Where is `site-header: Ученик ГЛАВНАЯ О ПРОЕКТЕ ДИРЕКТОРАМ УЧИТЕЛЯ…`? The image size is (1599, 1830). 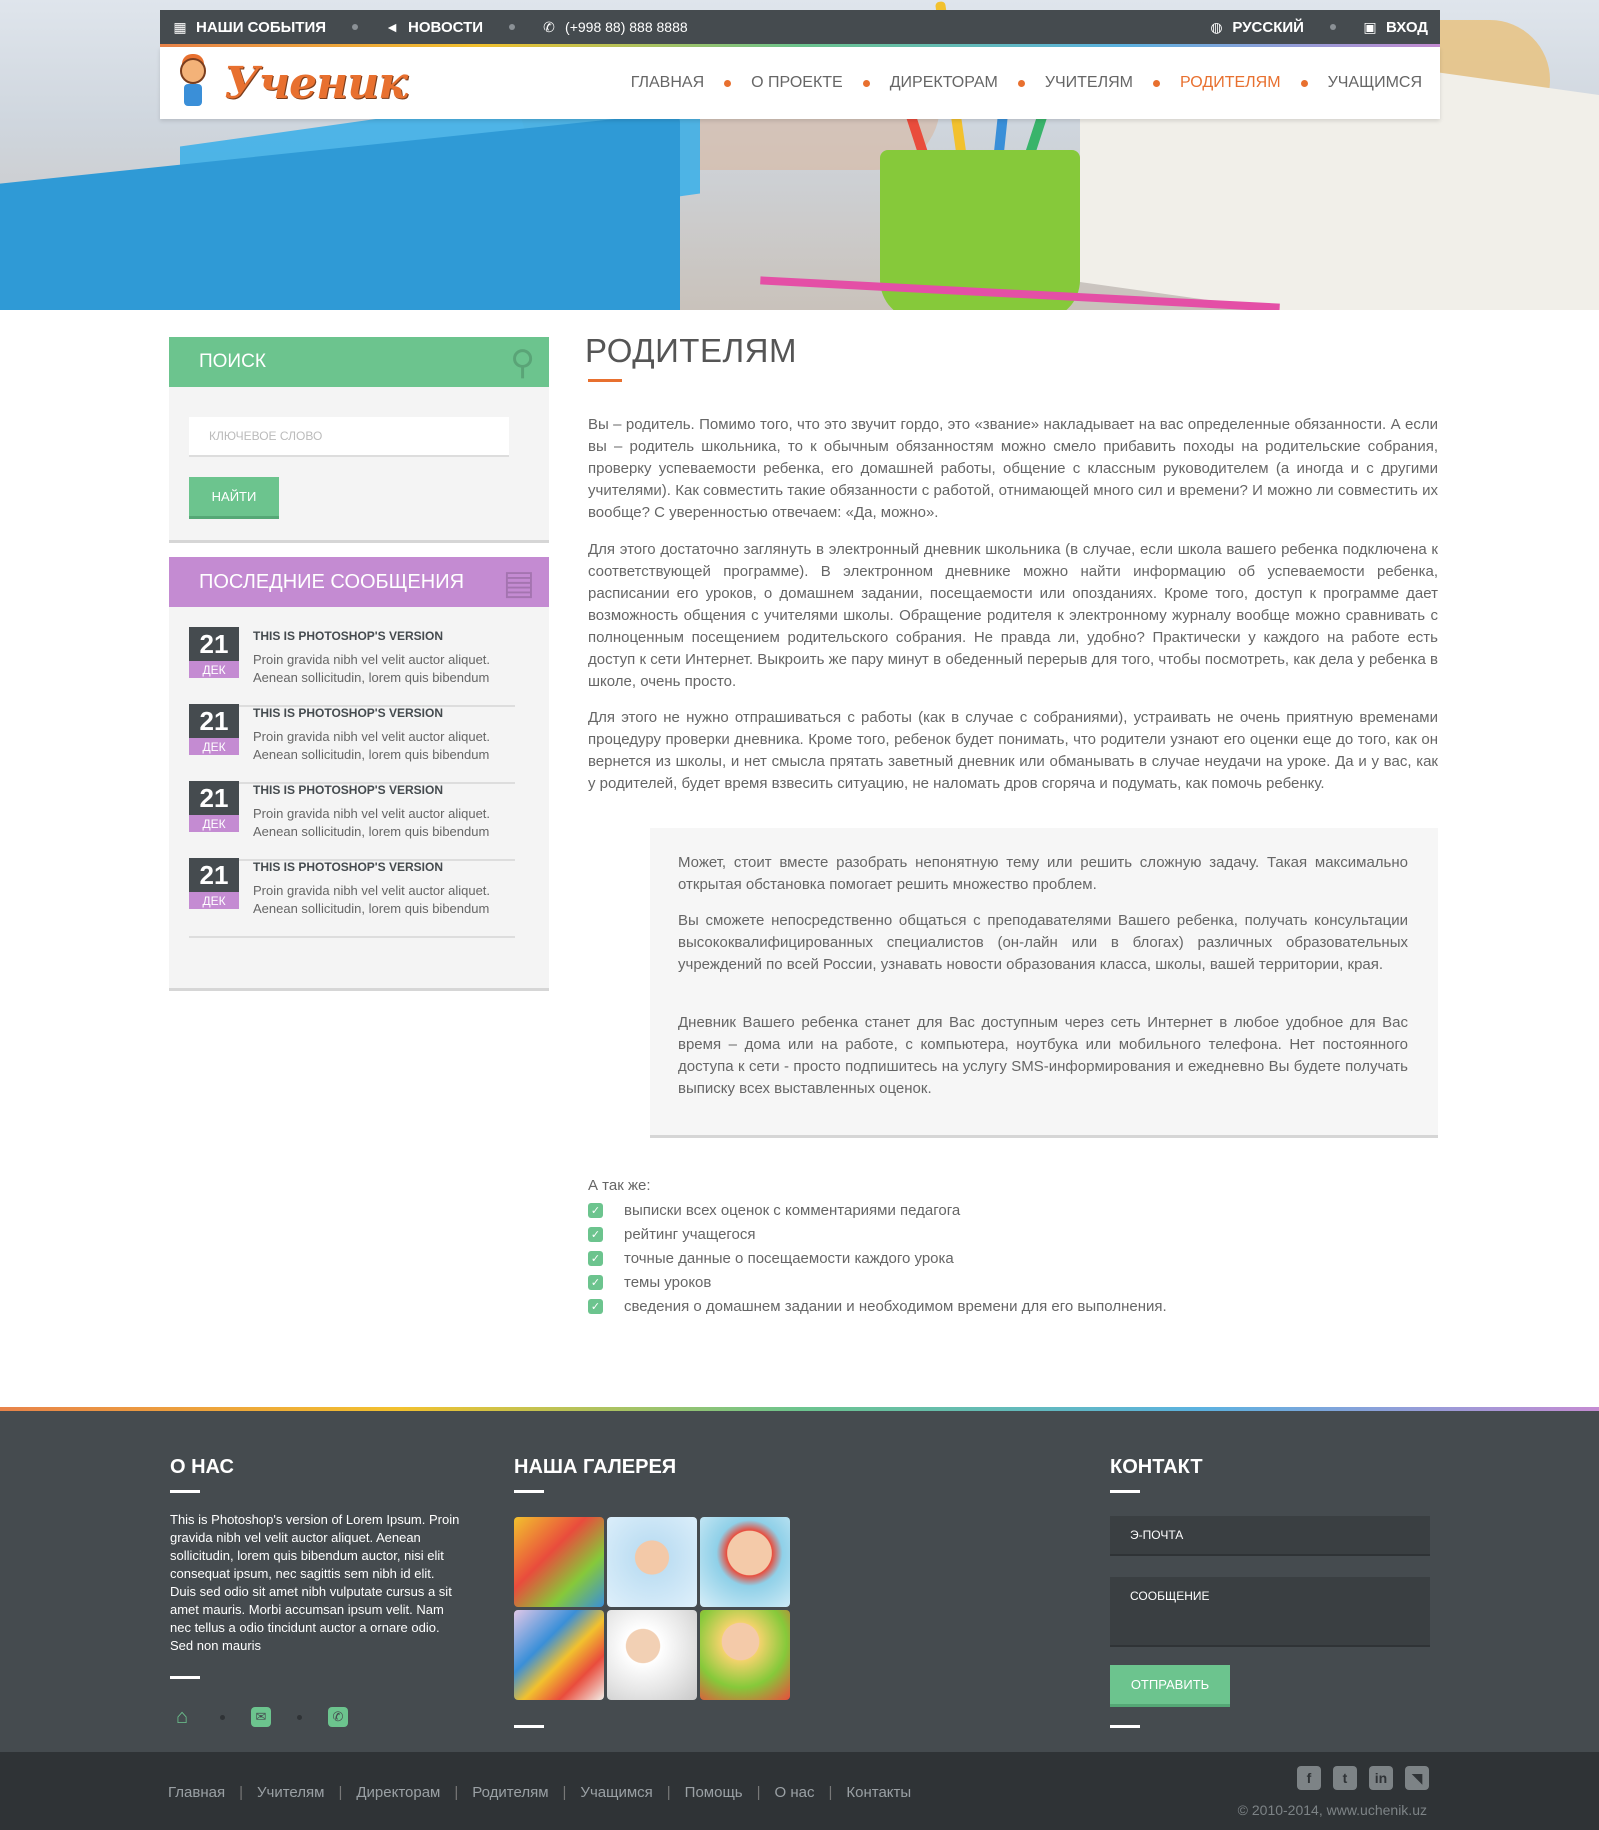
site-header: Ученик ГЛАВНАЯ О ПРОЕКТЕ ДИРЕКТОРАМ УЧИТЕЛЯ… is located at coordinates (800, 83).